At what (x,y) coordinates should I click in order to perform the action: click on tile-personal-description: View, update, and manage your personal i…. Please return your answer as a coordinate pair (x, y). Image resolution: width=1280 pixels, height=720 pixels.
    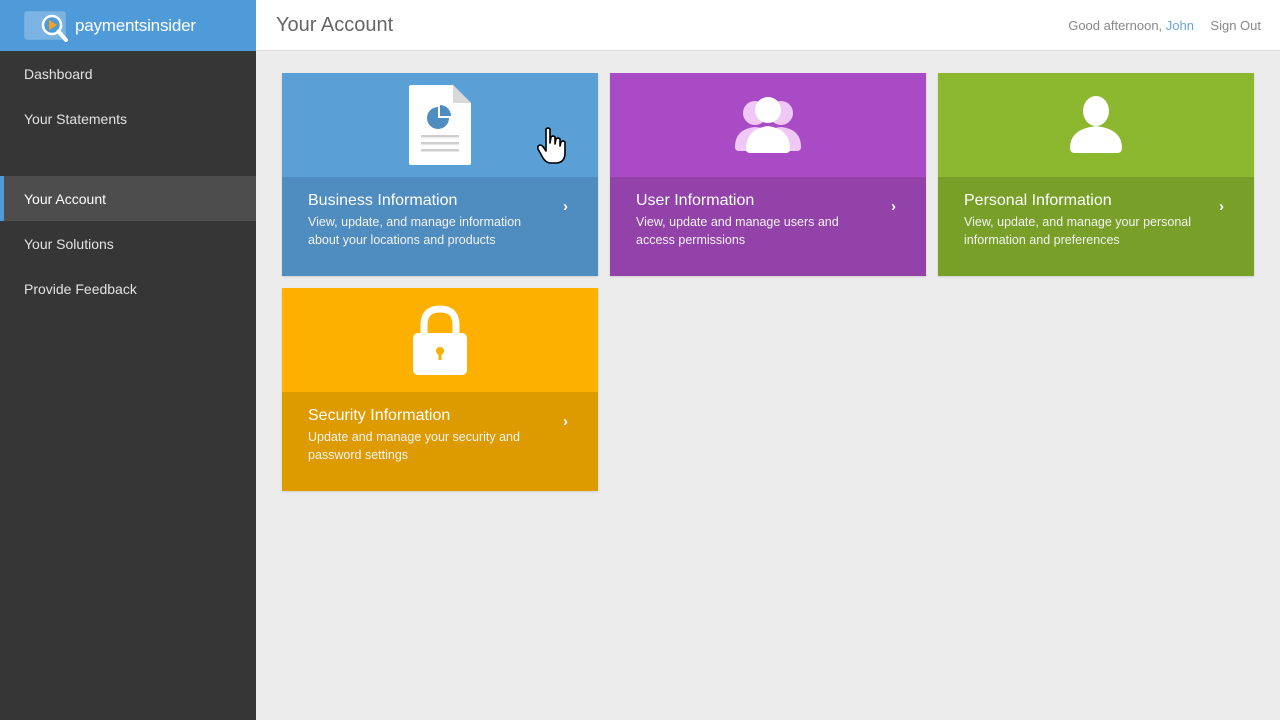
    Looking at the image, I should click on (1078, 231).